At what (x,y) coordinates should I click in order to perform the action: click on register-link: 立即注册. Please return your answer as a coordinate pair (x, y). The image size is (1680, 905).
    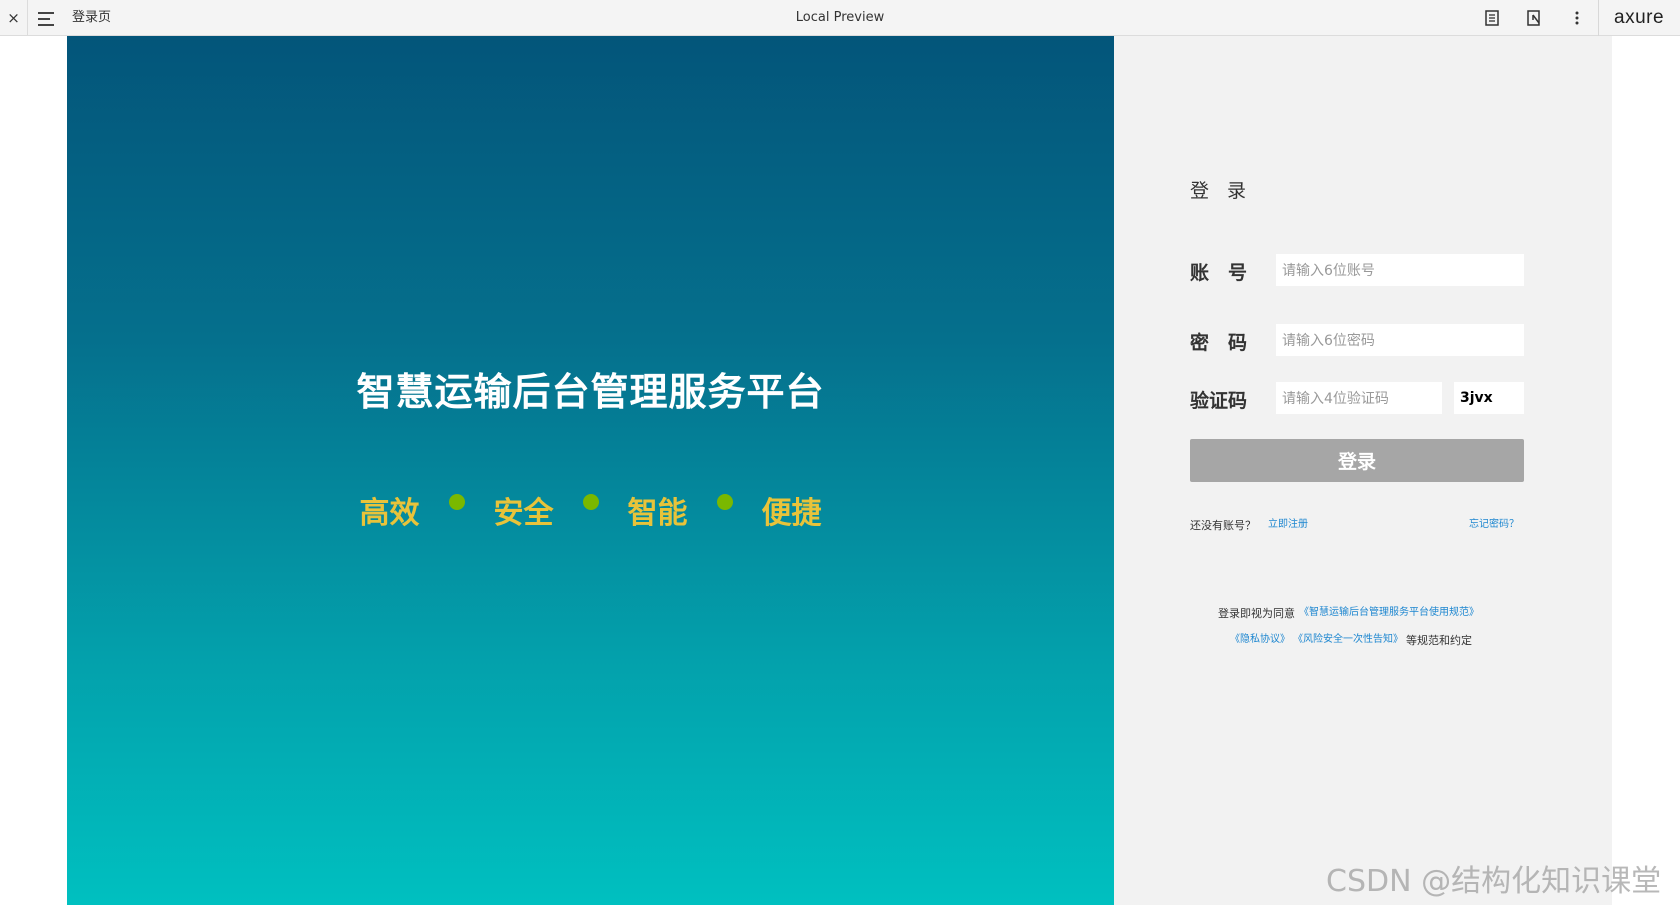
    Looking at the image, I should click on (1288, 522).